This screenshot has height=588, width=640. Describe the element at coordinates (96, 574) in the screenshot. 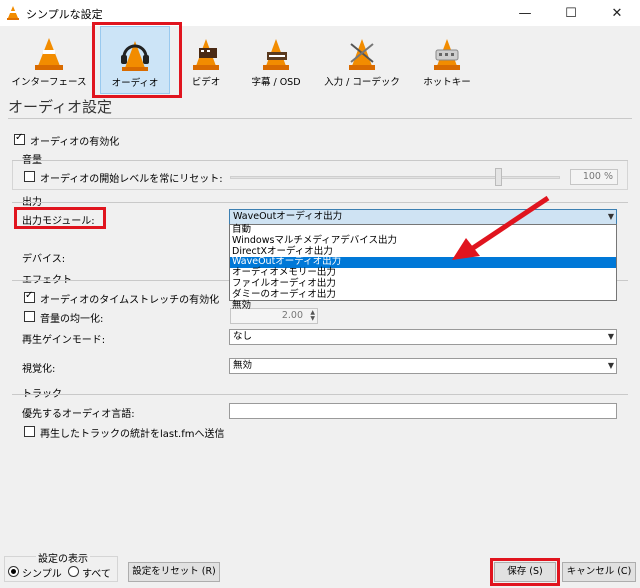

I see `all-label: すべて` at that location.